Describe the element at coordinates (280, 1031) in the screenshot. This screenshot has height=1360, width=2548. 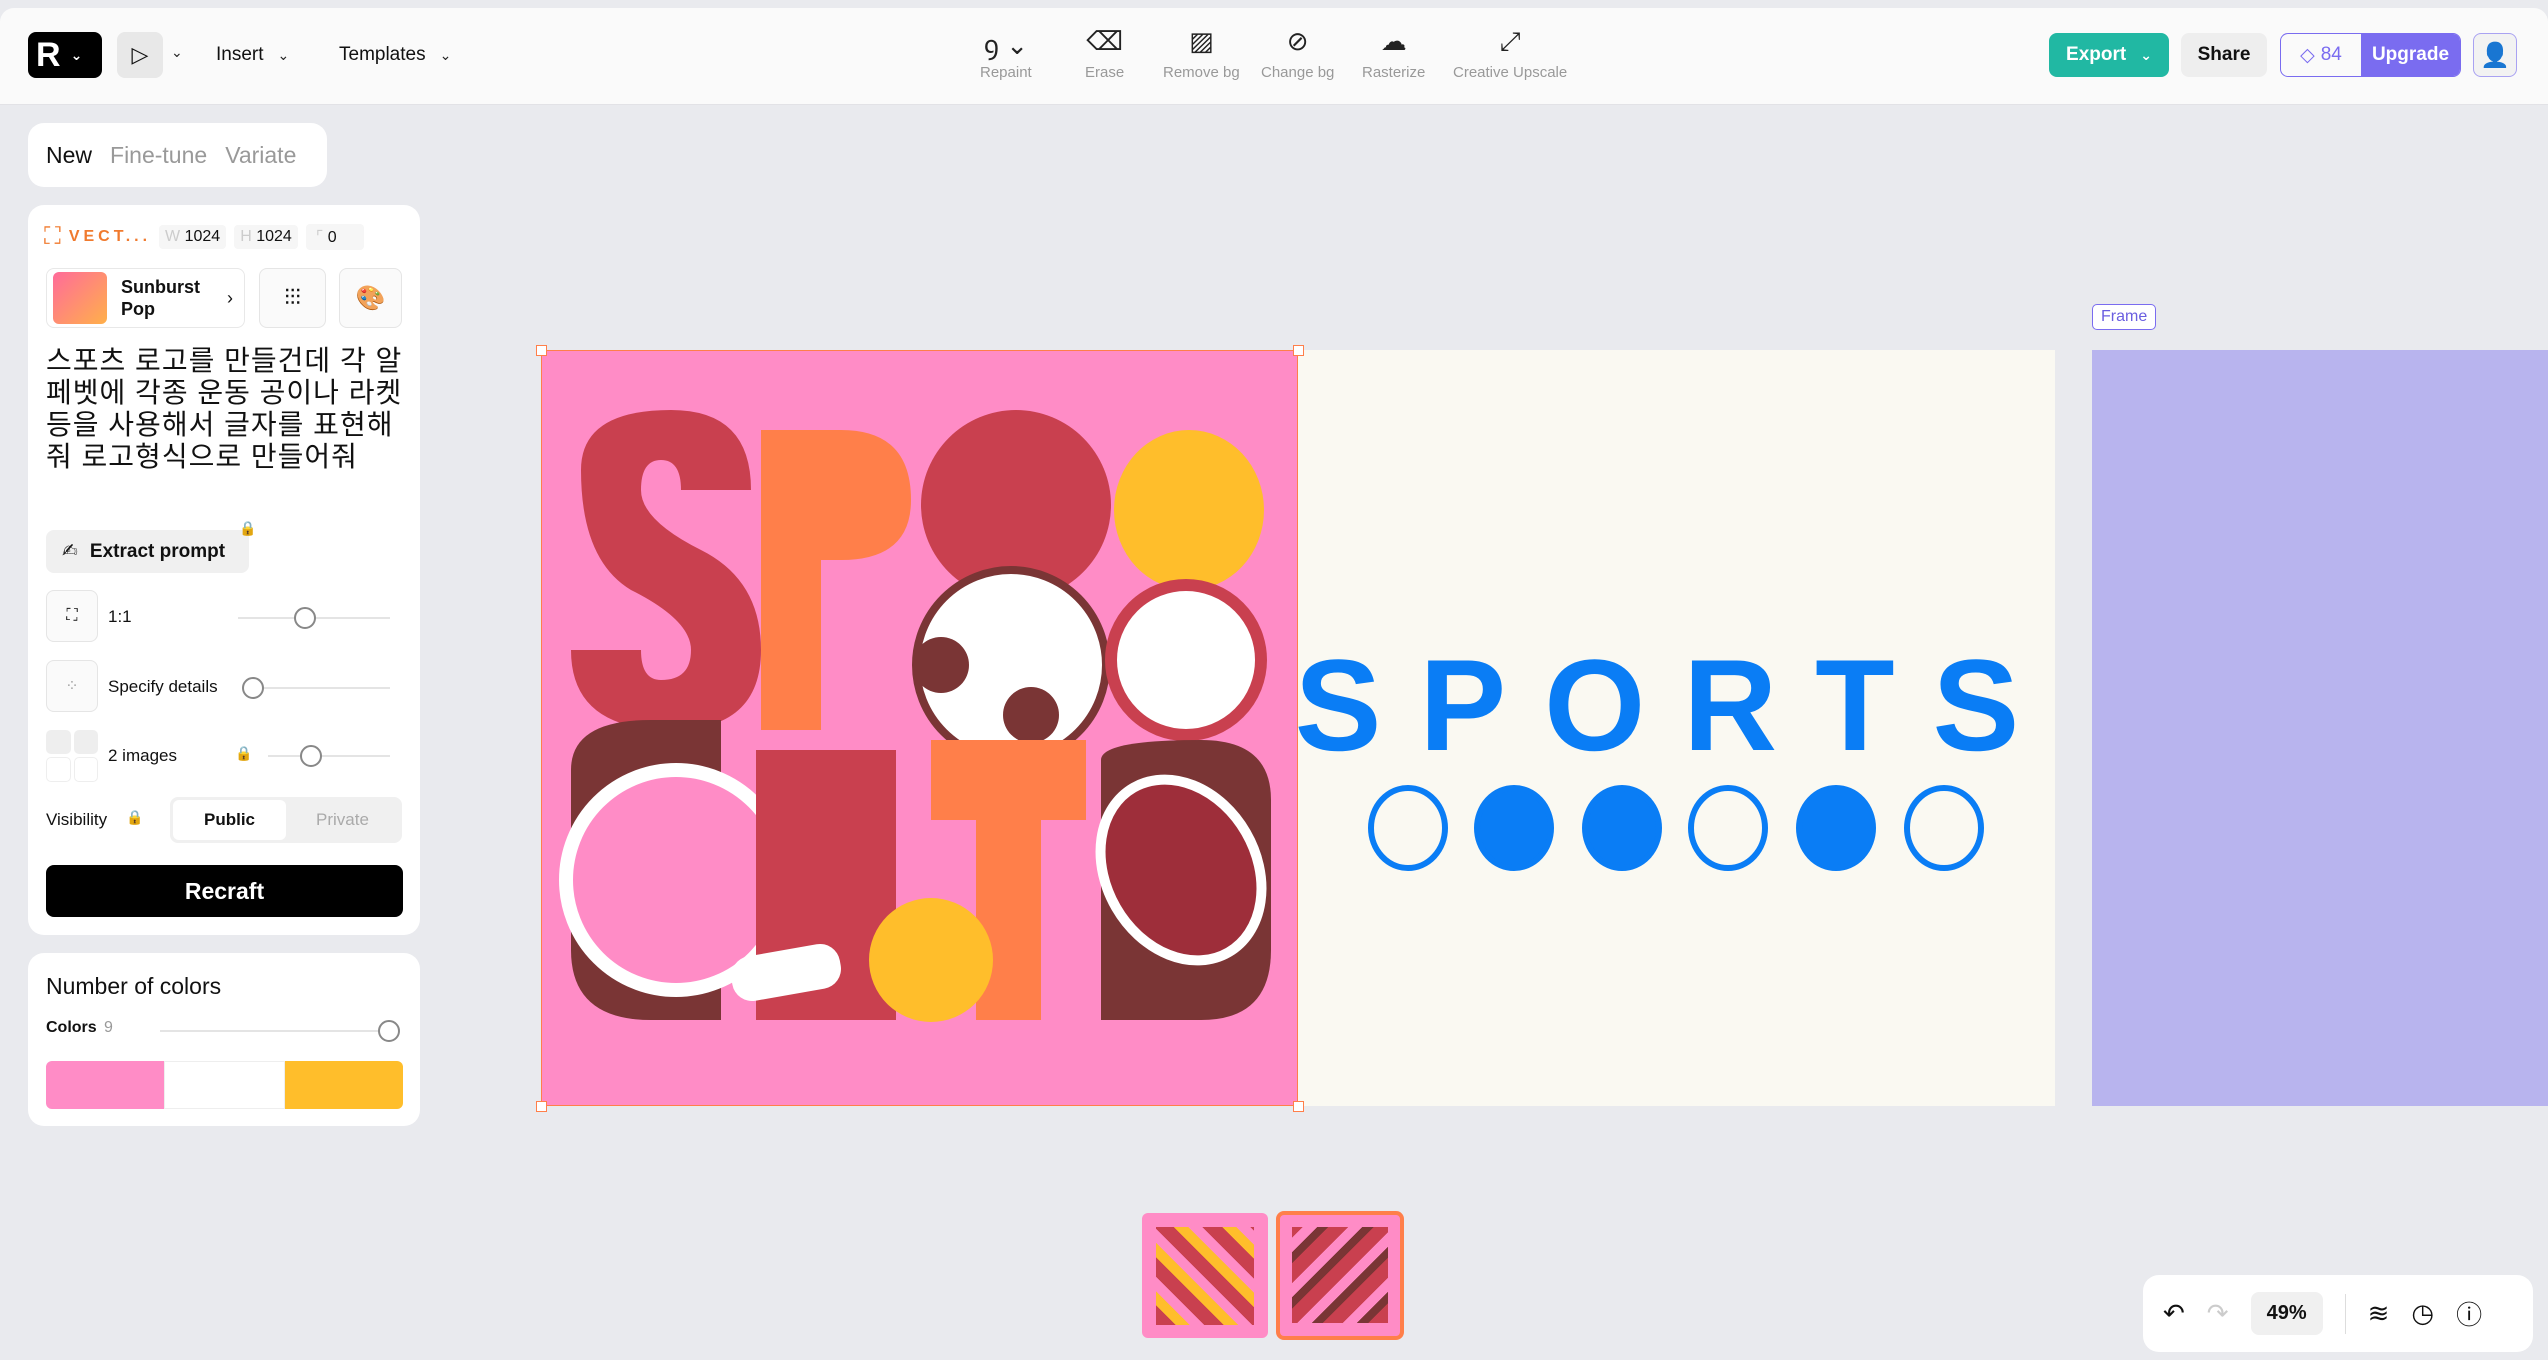
I see `colors-slider` at that location.